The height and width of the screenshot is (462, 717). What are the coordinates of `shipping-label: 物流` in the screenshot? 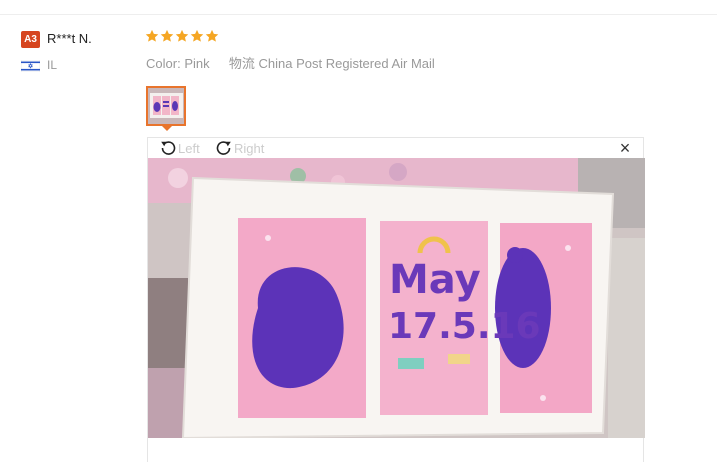 It's located at (241, 63).